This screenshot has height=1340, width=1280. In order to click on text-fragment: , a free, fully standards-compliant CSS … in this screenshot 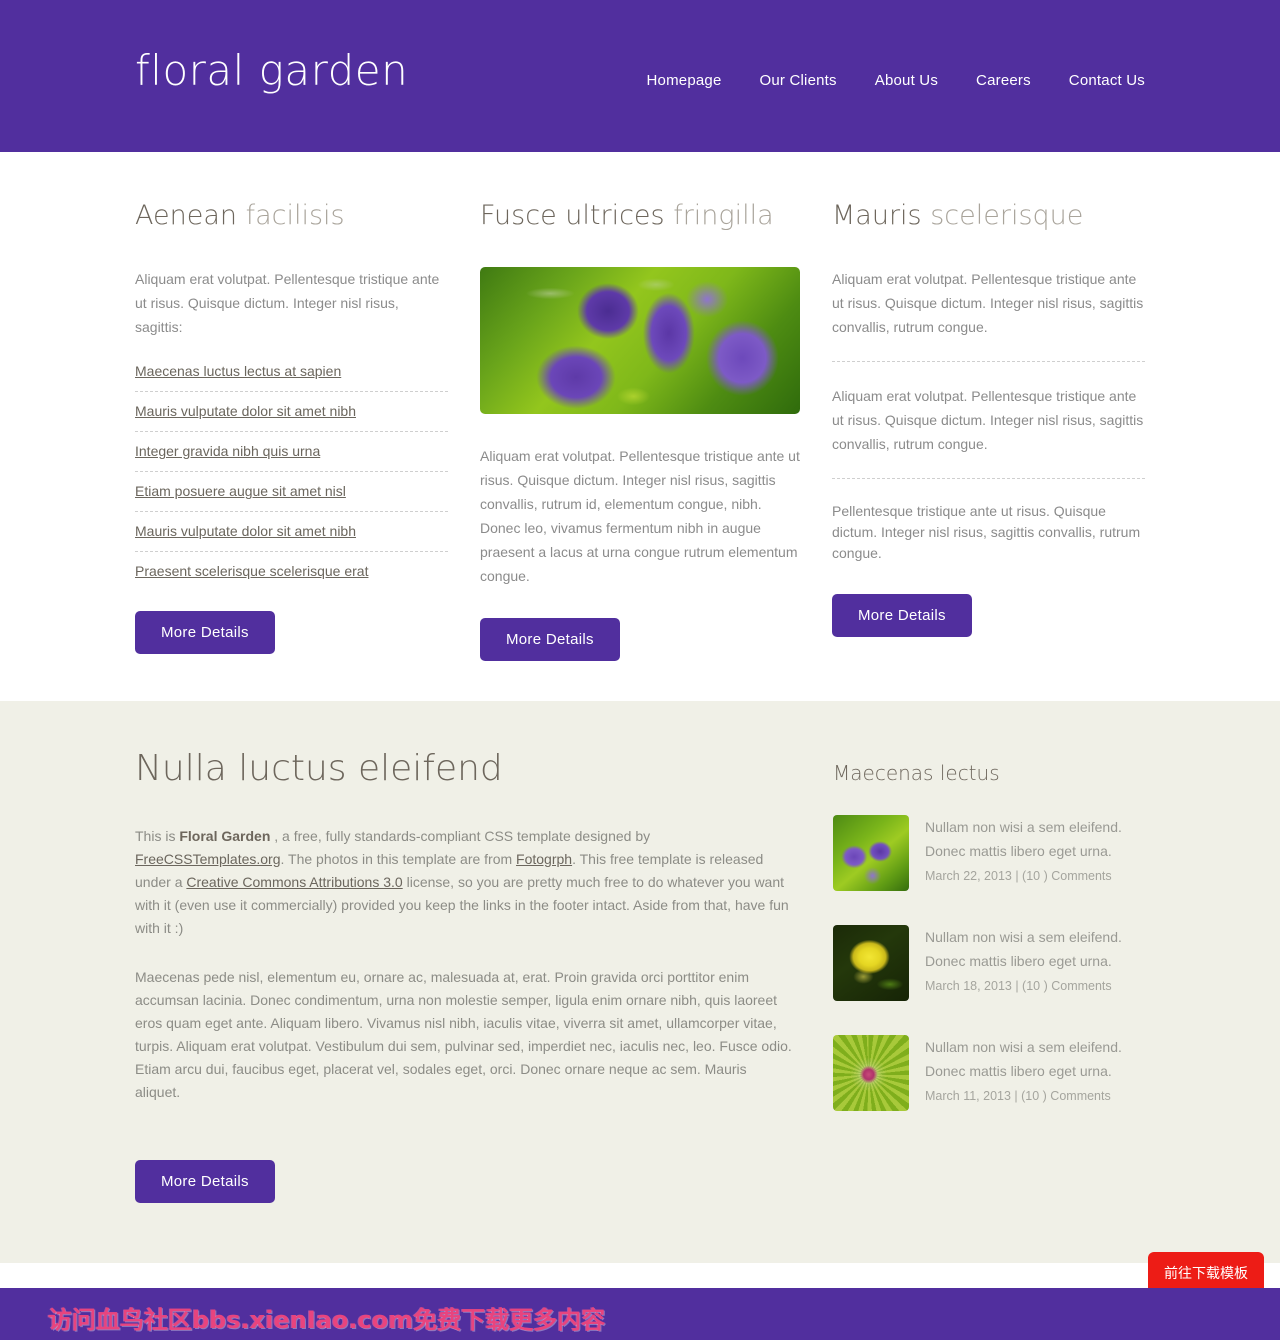, I will do `click(460, 835)`.